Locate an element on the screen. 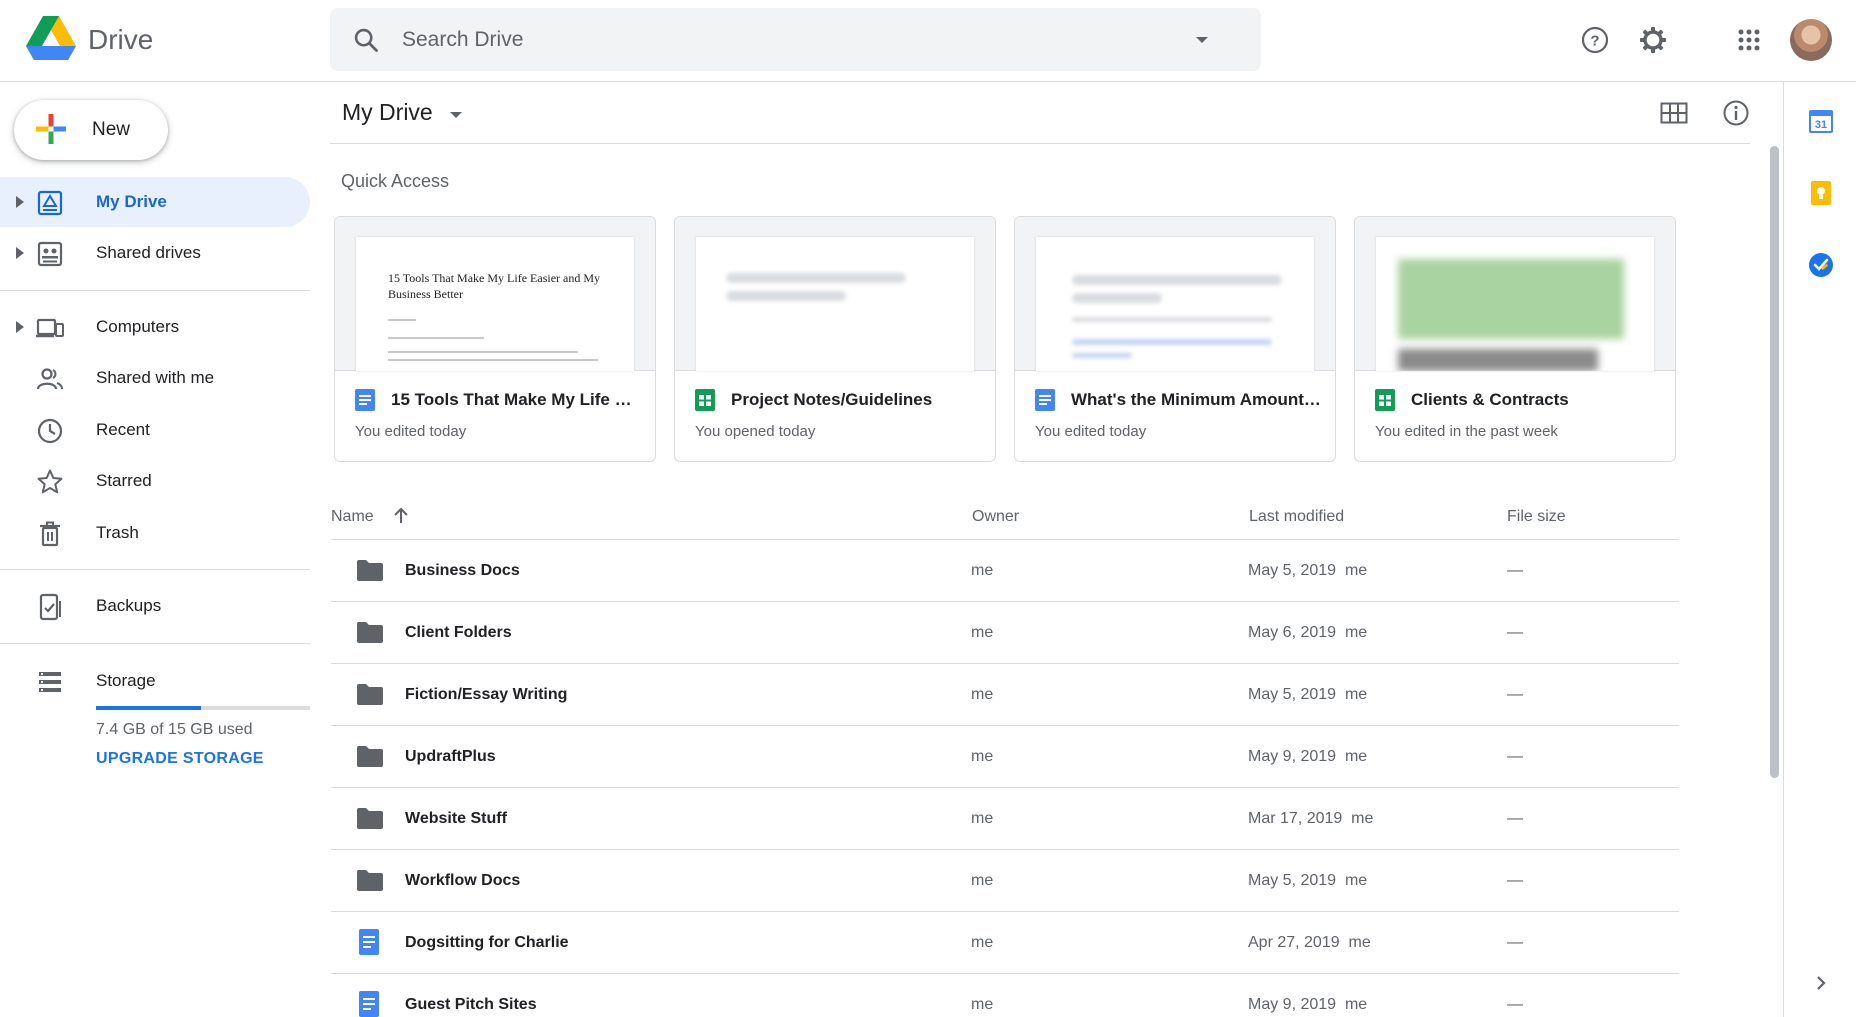 The image size is (1856, 1017). quick-access-reason: You edited today is located at coordinates (1091, 431).